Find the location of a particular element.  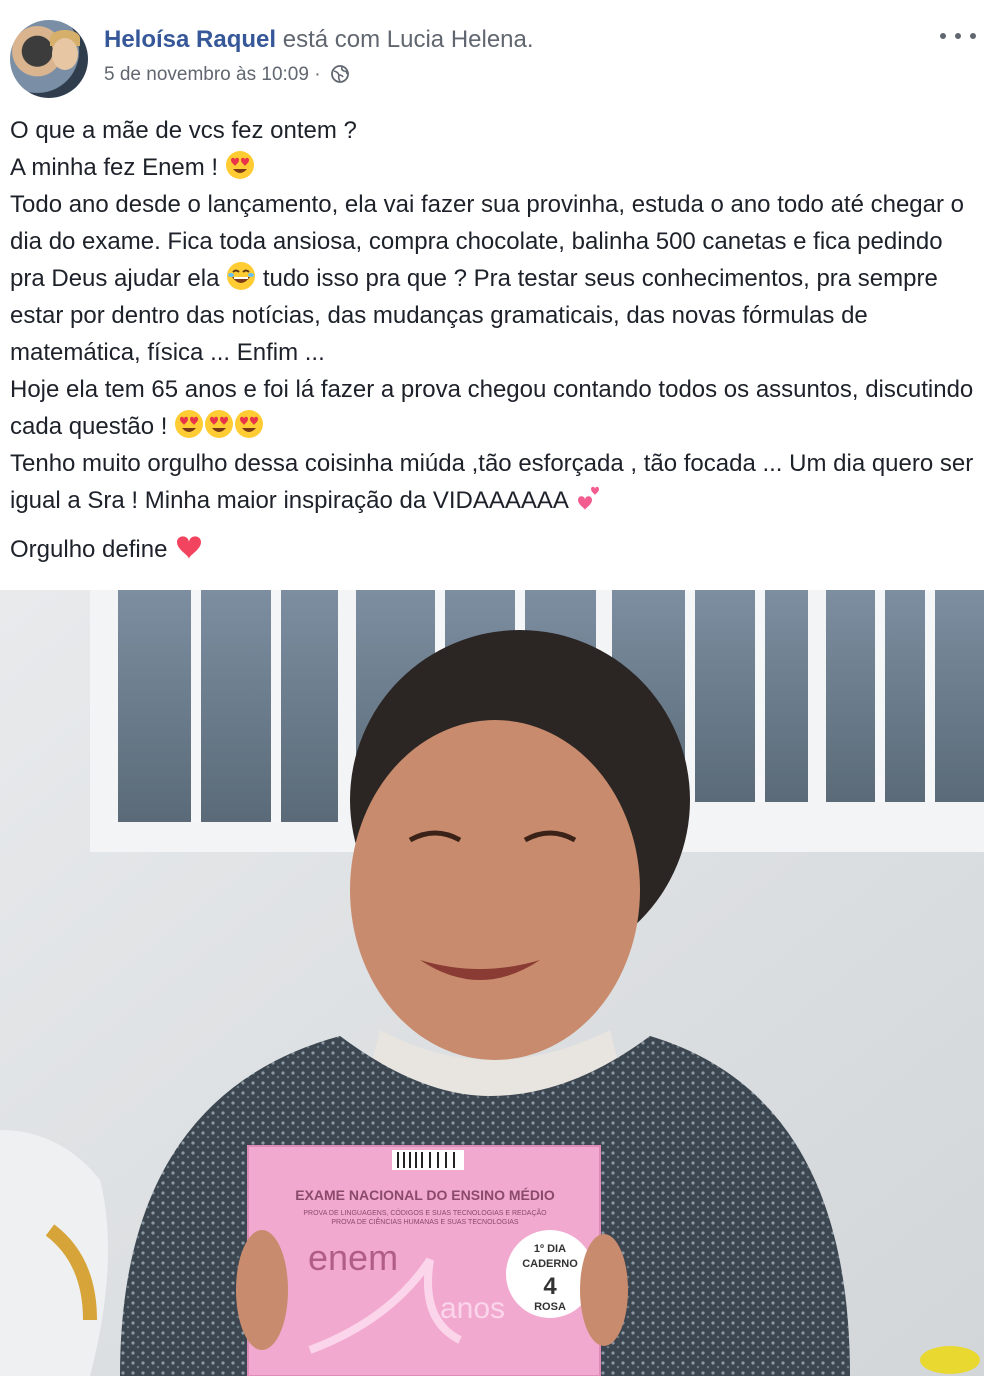

tagged-user-link: Lucia Helena. is located at coordinates (460, 39).